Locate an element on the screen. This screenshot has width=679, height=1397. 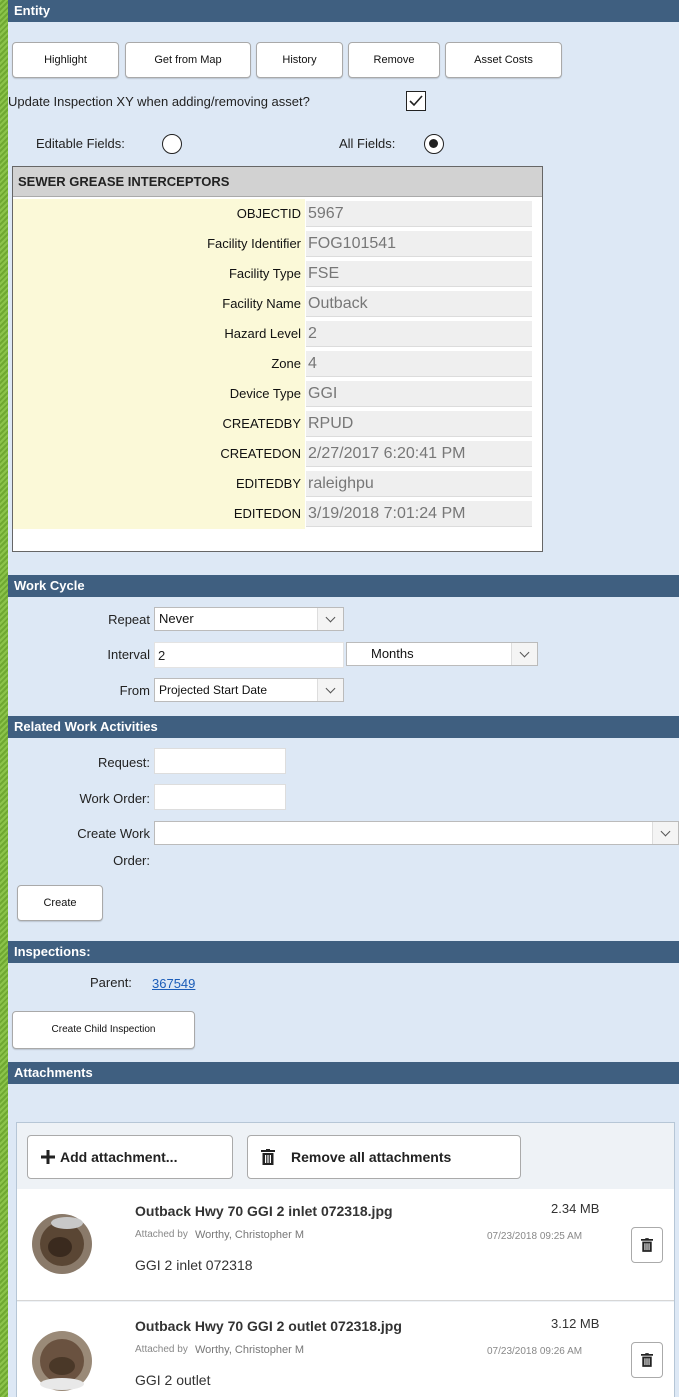
field-label: CREATEDBY is located at coordinates (159, 424).